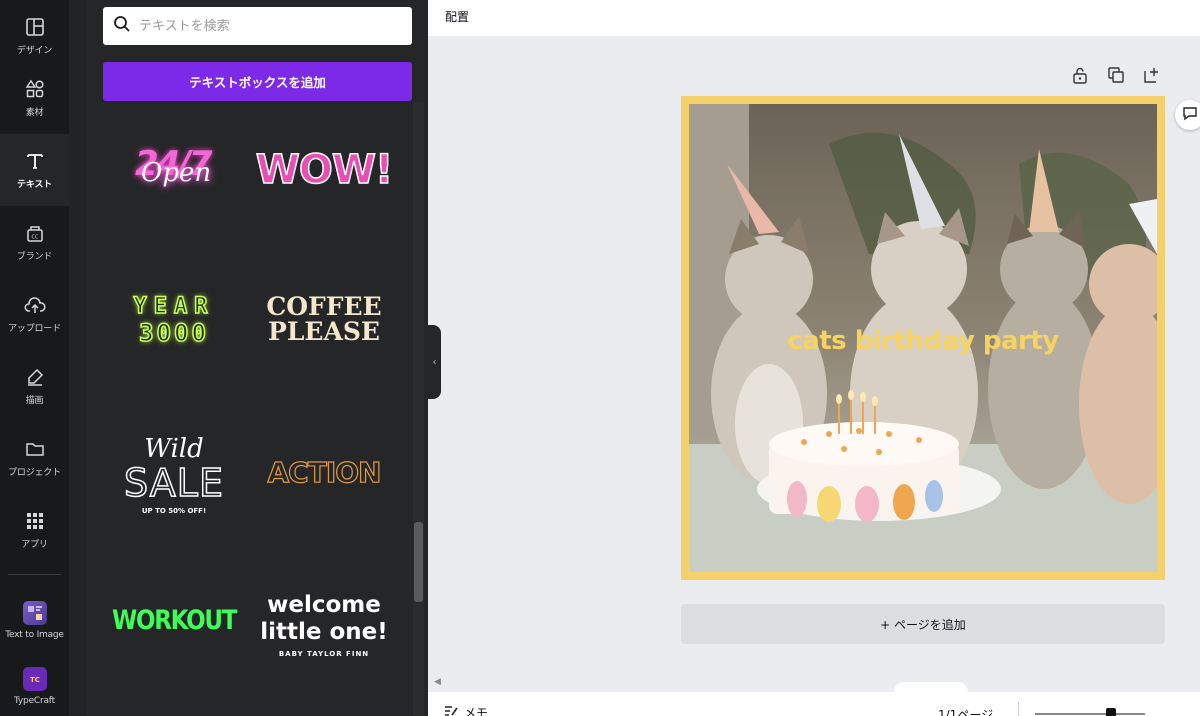 The width and height of the screenshot is (1200, 716). Describe the element at coordinates (174, 511) in the screenshot. I see `template-note: UP TO 50% OFF!` at that location.